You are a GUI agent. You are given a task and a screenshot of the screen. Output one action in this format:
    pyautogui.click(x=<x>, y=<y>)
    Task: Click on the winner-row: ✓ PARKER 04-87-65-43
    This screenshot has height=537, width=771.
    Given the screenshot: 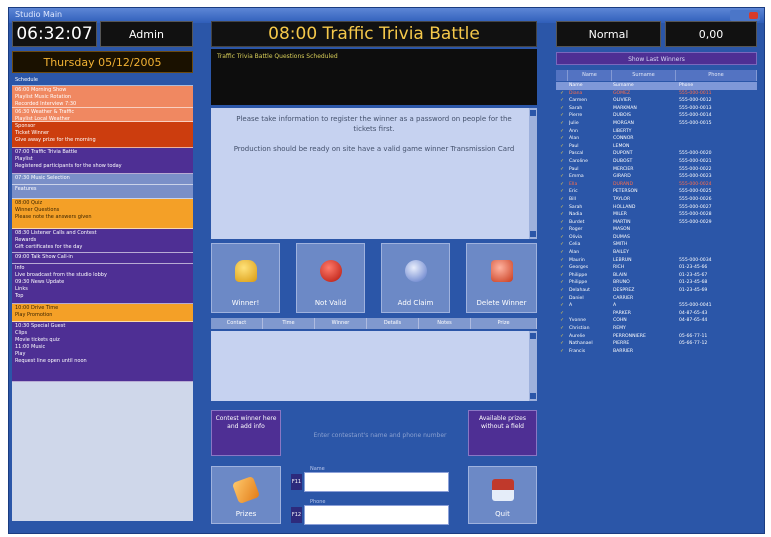 What is the action you would take?
    pyautogui.click(x=656, y=314)
    